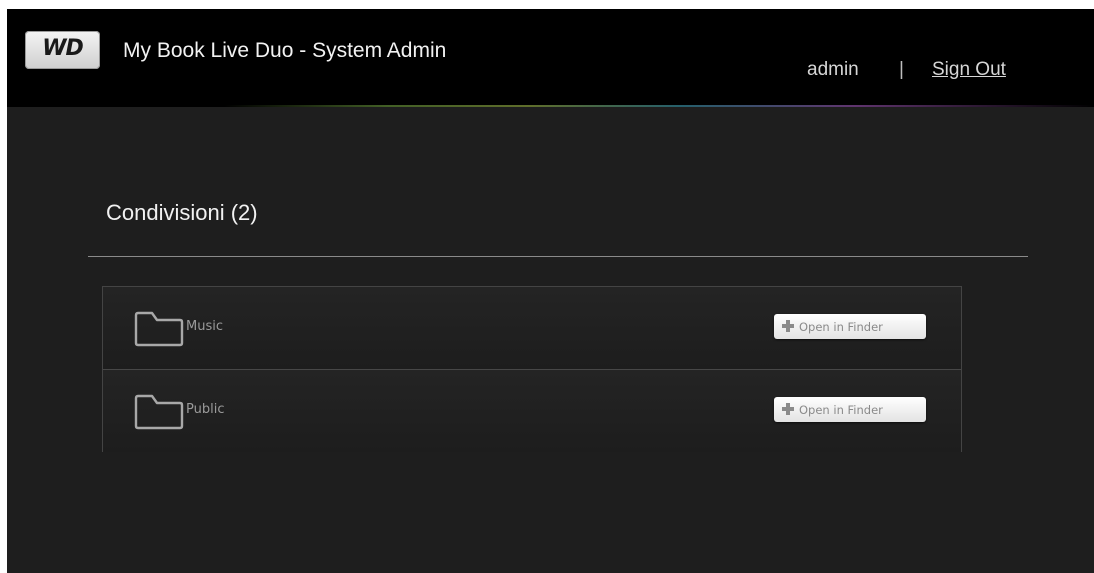 The image size is (1094, 573). What do you see at coordinates (550, 106) in the screenshot?
I see `header-divider` at bounding box center [550, 106].